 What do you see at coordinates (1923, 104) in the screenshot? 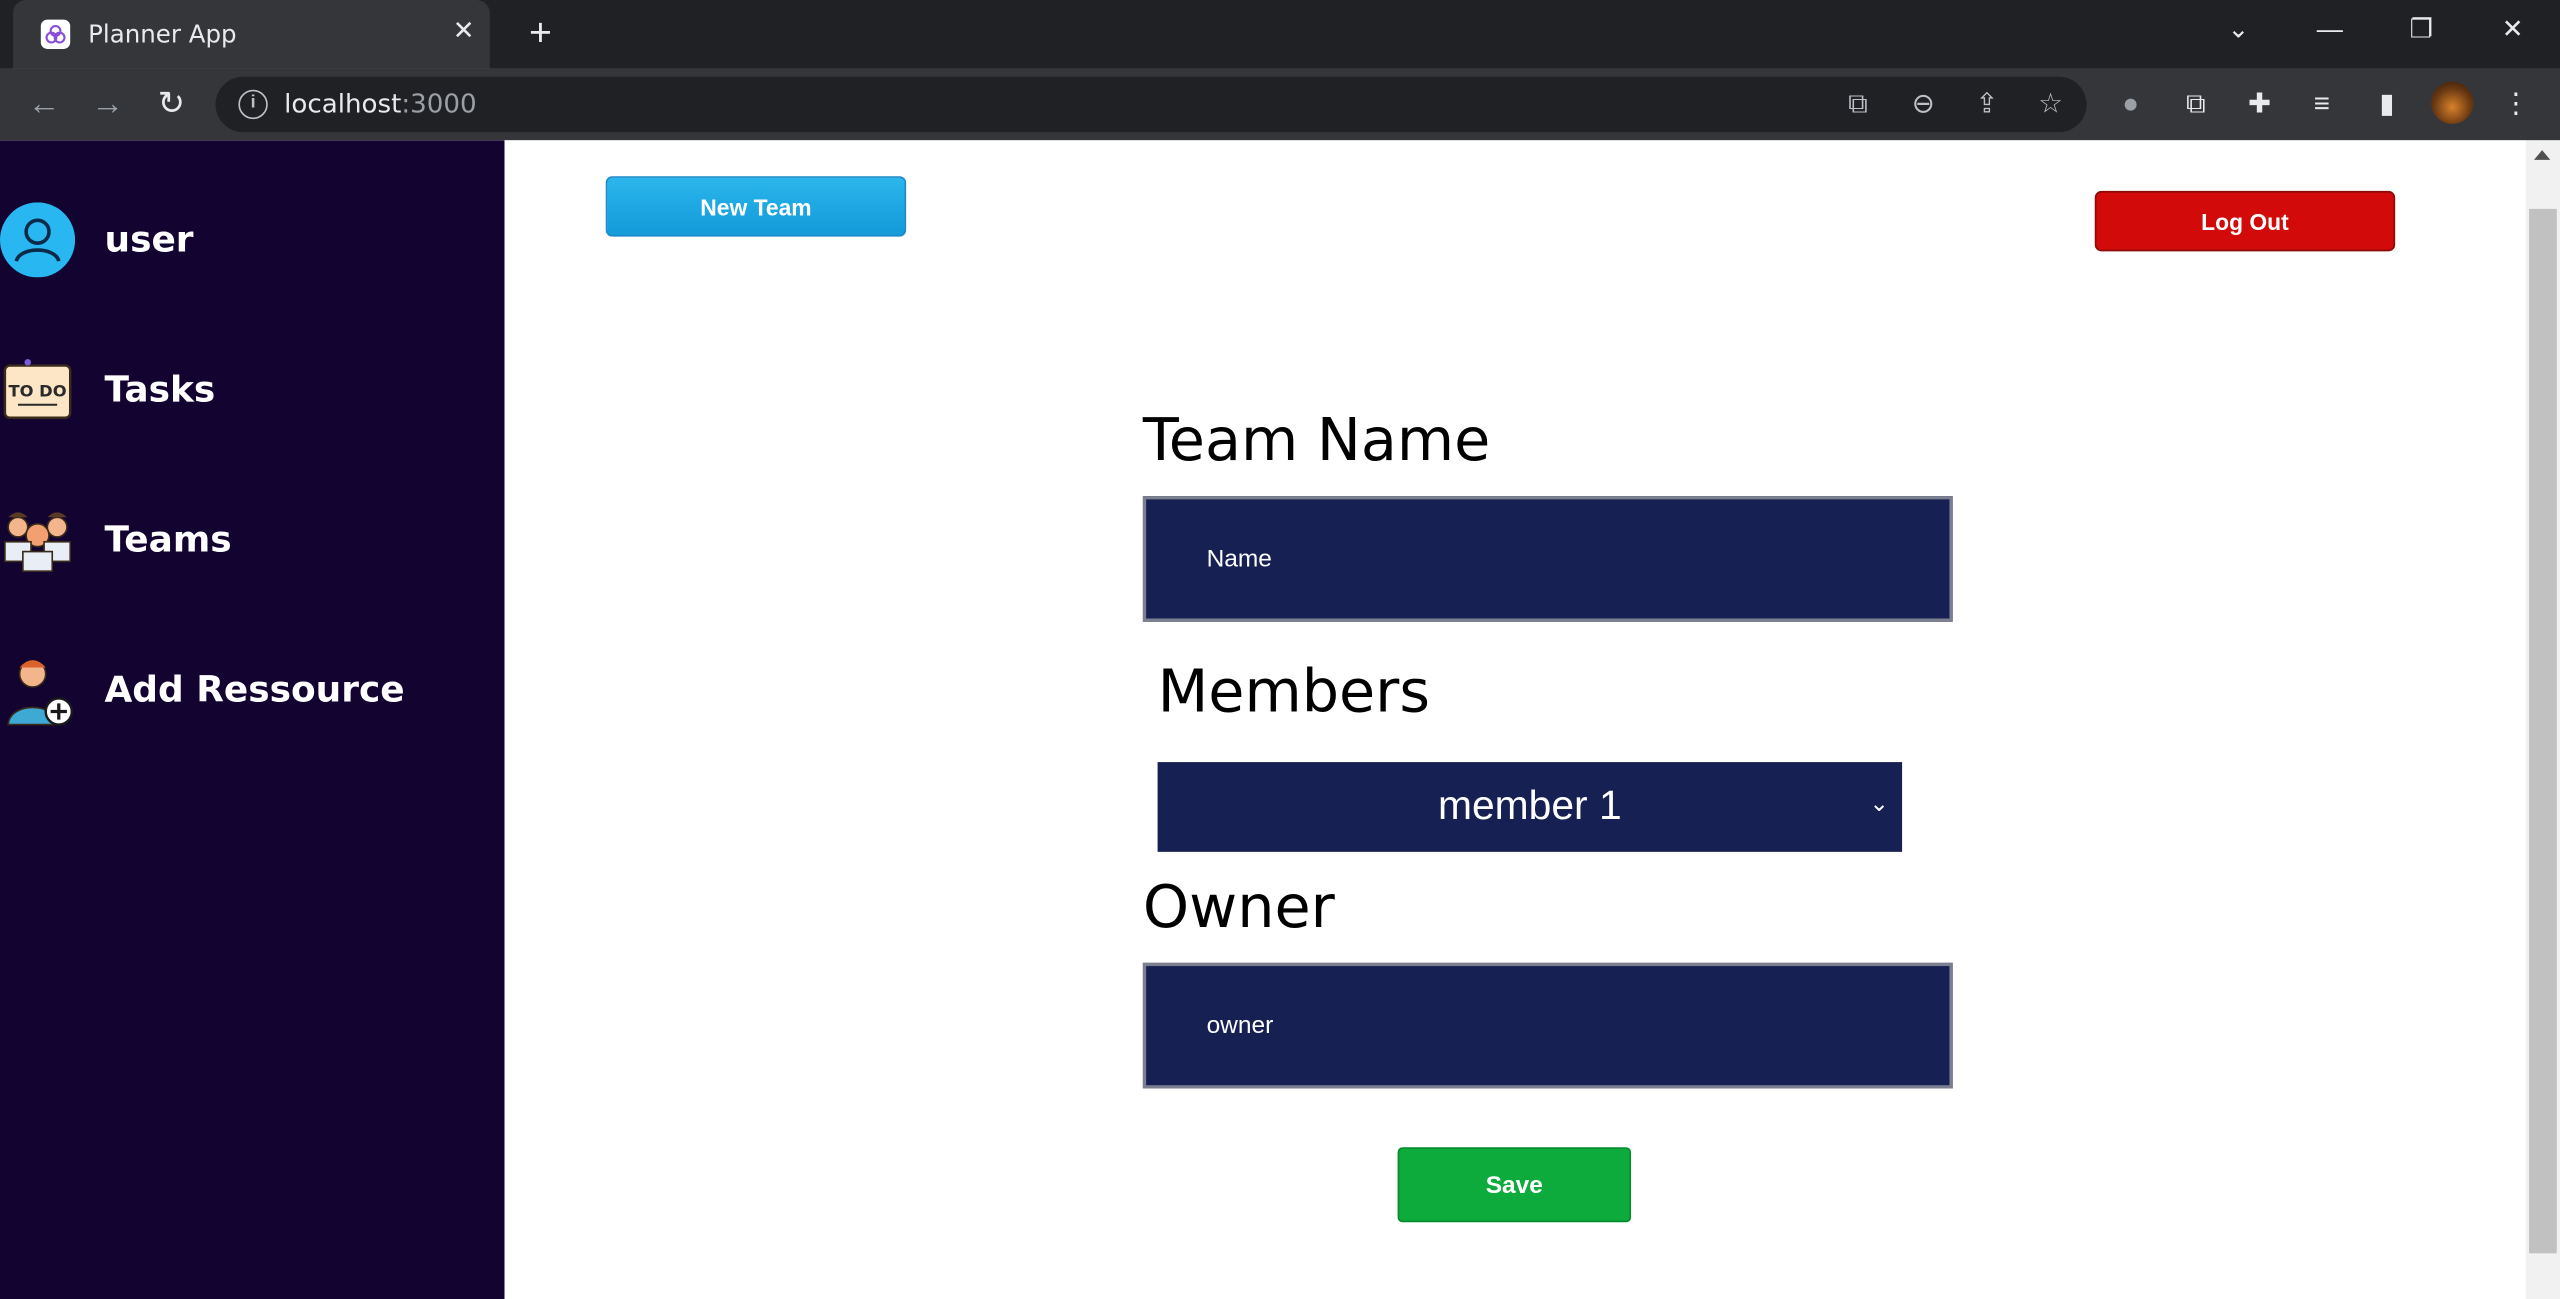
I see `zoom-out-icon: ⊖` at bounding box center [1923, 104].